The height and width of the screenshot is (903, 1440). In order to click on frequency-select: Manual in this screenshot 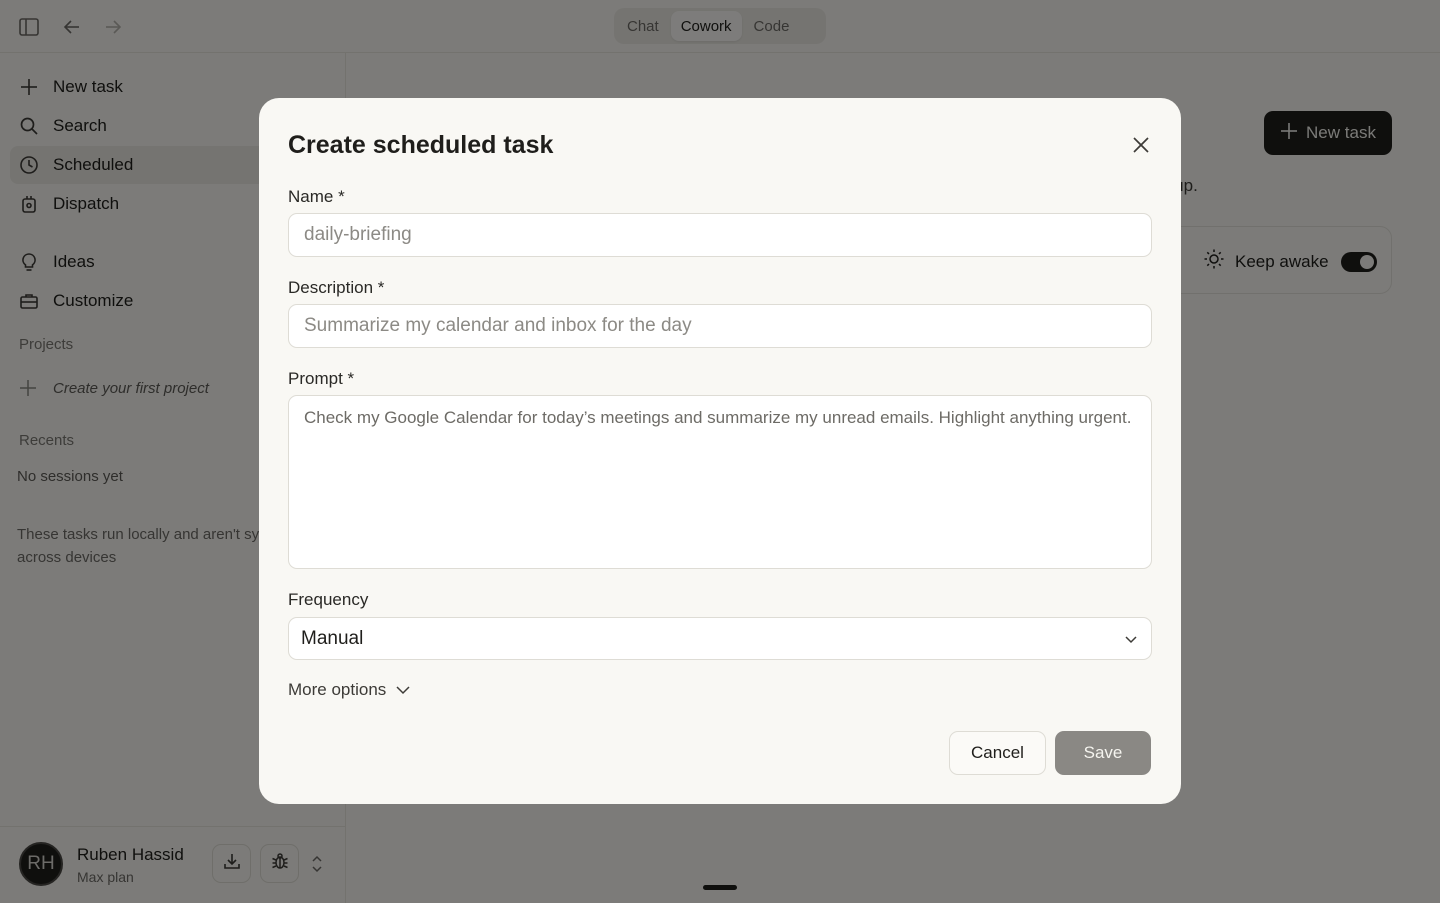, I will do `click(720, 638)`.